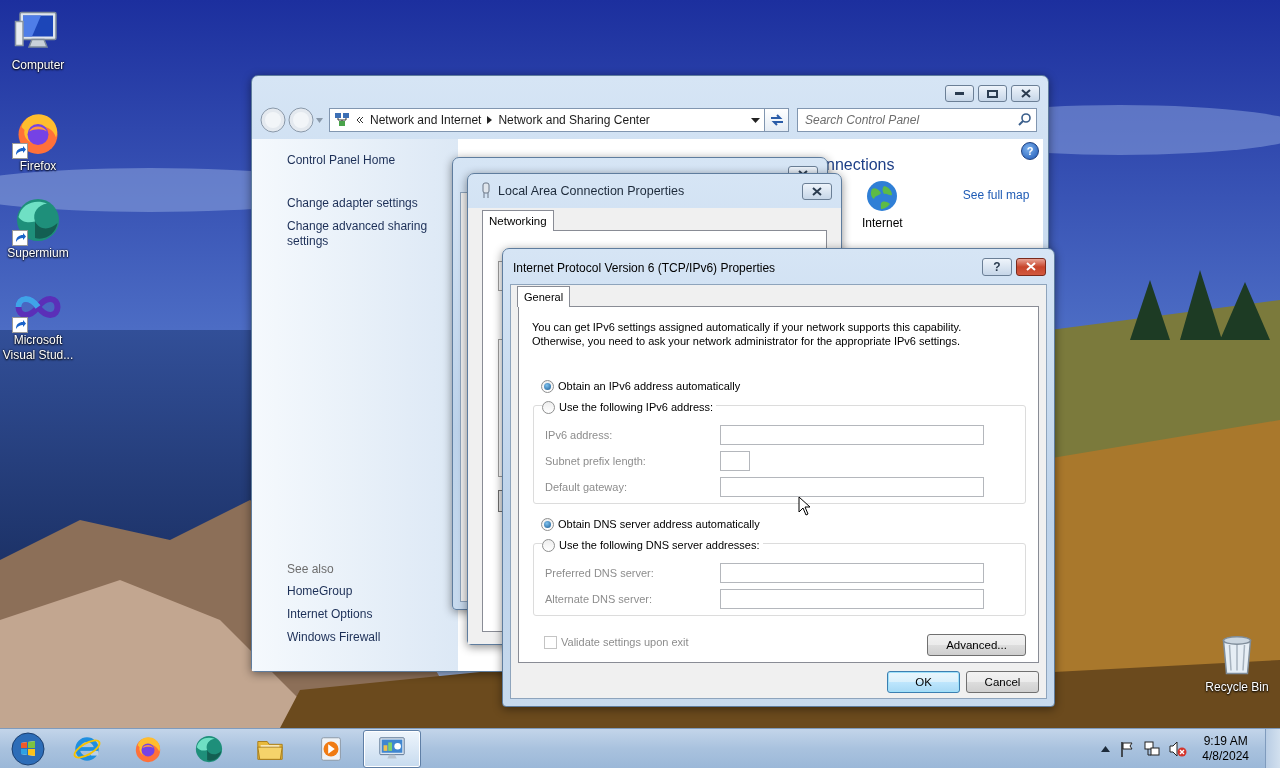  Describe the element at coordinates (599, 599) in the screenshot. I see `field-label: Alternate DNS server:` at that location.